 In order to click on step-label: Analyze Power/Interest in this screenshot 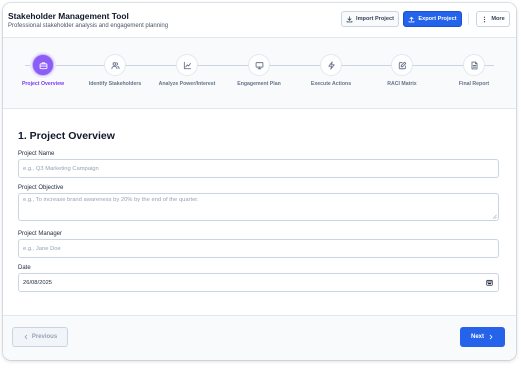, I will do `click(187, 84)`.